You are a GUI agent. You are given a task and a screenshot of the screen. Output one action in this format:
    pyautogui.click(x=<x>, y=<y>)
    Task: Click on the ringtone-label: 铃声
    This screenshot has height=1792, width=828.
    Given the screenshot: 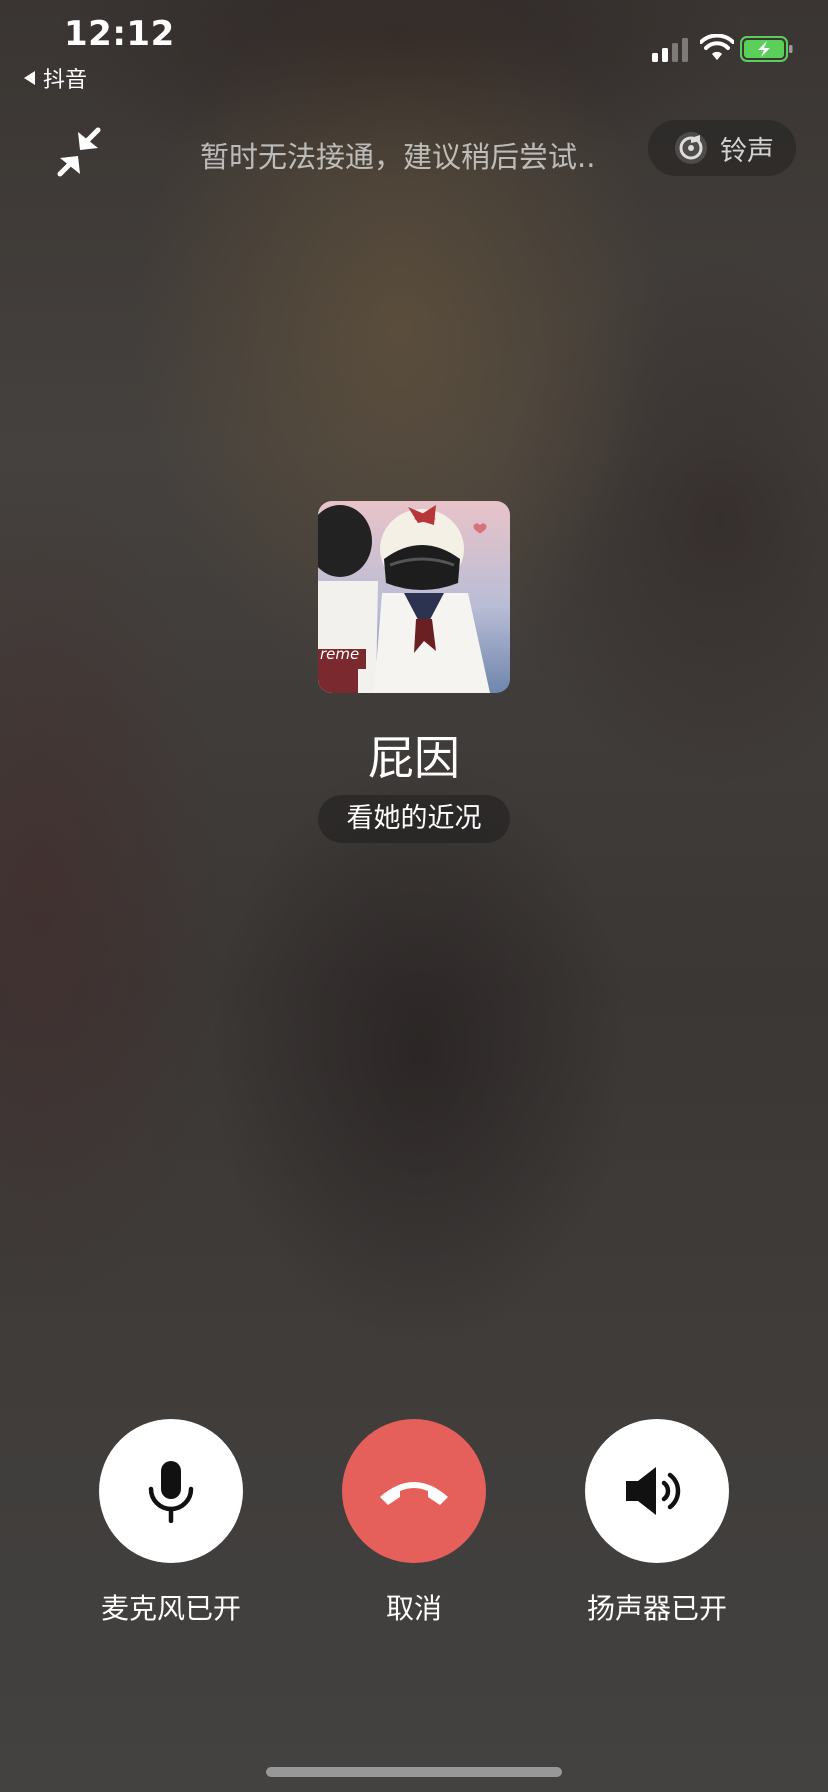 What is the action you would take?
    pyautogui.click(x=747, y=151)
    